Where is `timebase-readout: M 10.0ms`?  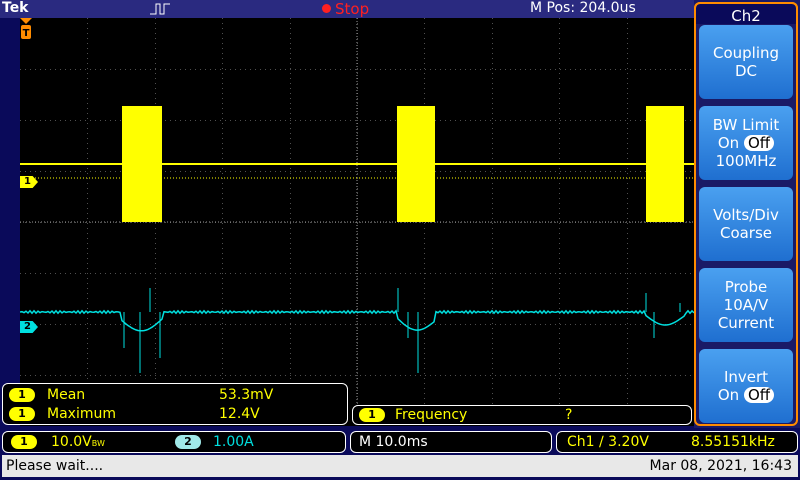
timebase-readout: M 10.0ms is located at coordinates (451, 442).